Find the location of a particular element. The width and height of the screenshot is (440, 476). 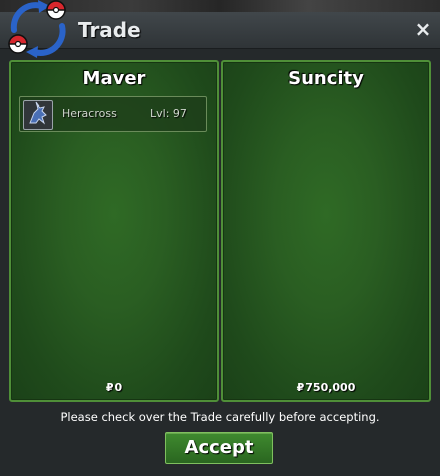

close-button: × is located at coordinates (423, 29).